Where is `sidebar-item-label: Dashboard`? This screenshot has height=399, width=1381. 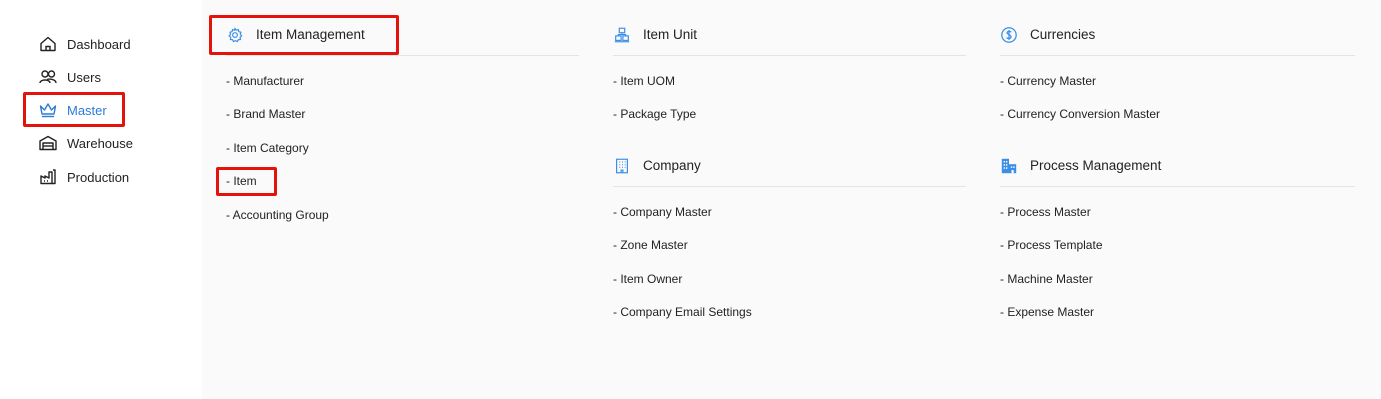
sidebar-item-label: Dashboard is located at coordinates (99, 44).